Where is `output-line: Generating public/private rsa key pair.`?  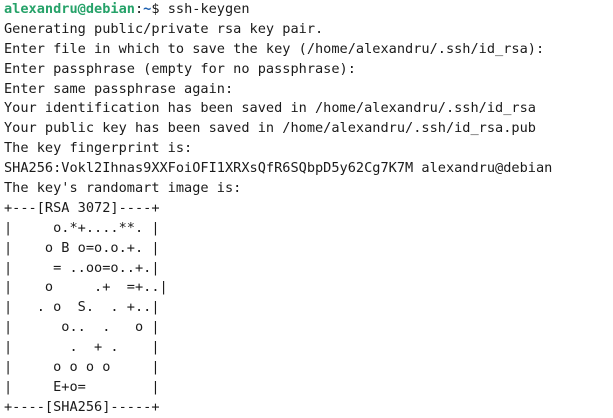
output-line: Generating public/private rsa key pair. is located at coordinates (164, 28).